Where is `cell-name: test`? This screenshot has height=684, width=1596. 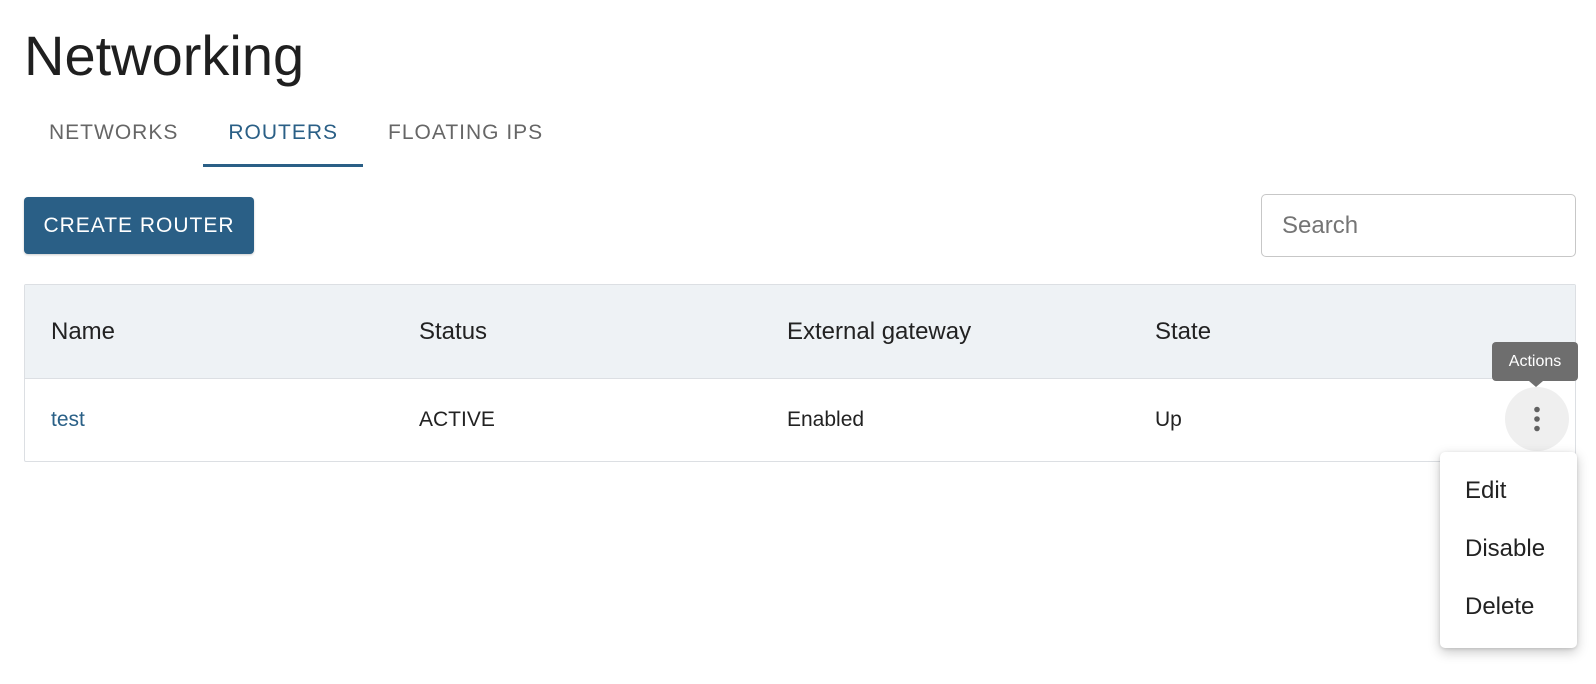
cell-name: test is located at coordinates (209, 420).